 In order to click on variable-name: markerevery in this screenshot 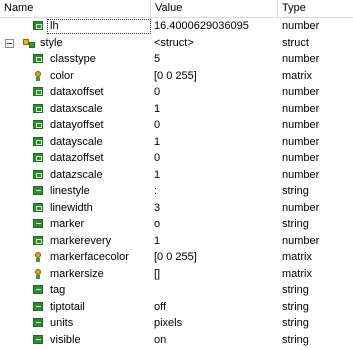, I will do `click(81, 240)`.